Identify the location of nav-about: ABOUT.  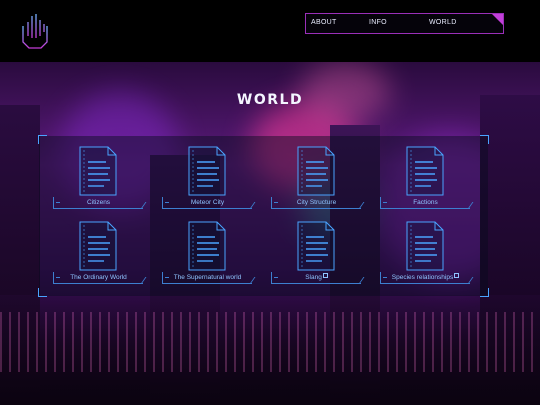
(324, 22).